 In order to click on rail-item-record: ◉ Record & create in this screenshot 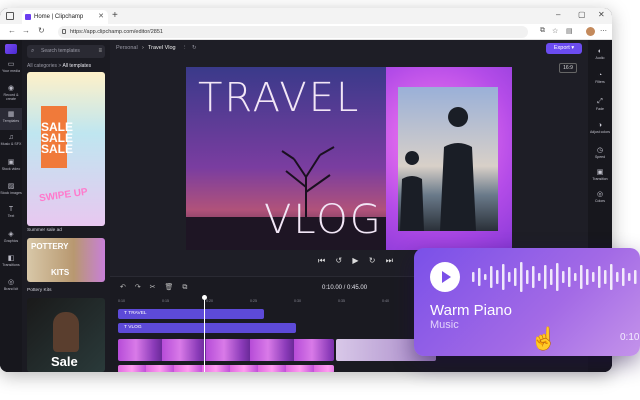, I will do `click(11, 92)`.